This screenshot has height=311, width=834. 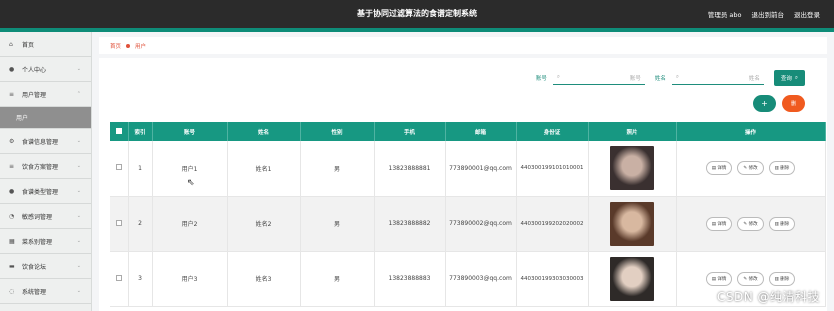 I want to click on sidebar-item-label: 菜系别管理, so click(x=37, y=242).